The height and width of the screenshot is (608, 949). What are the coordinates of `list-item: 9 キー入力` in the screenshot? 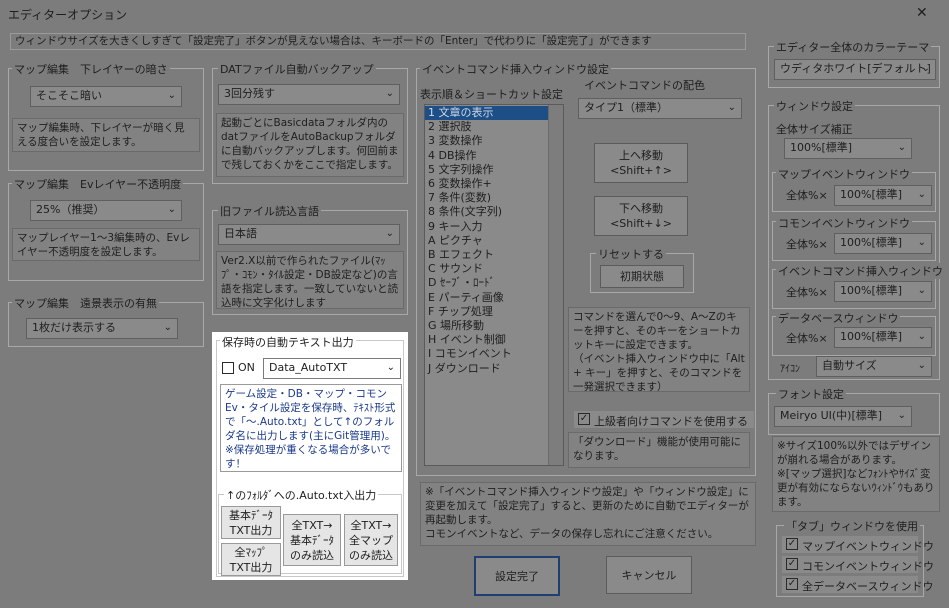 It's located at (494, 227).